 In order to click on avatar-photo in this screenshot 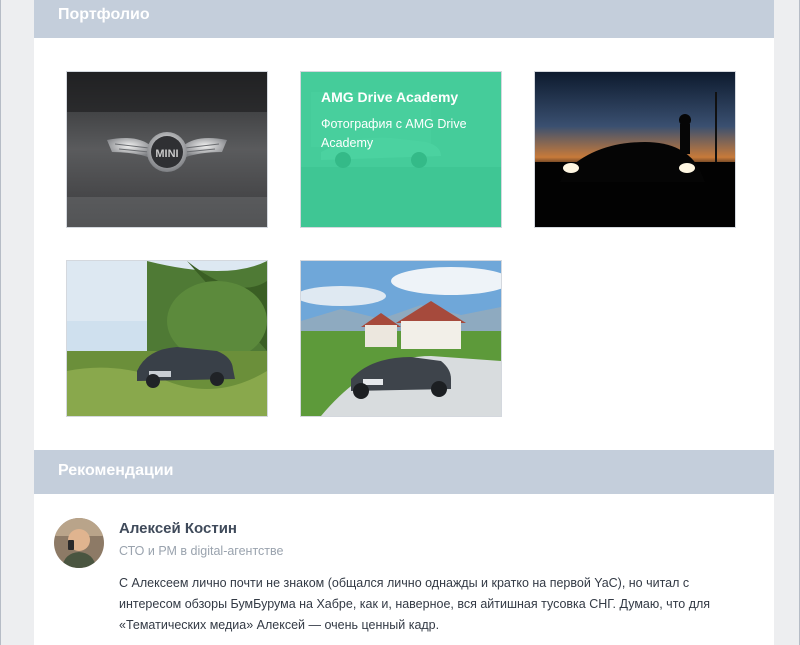, I will do `click(79, 543)`.